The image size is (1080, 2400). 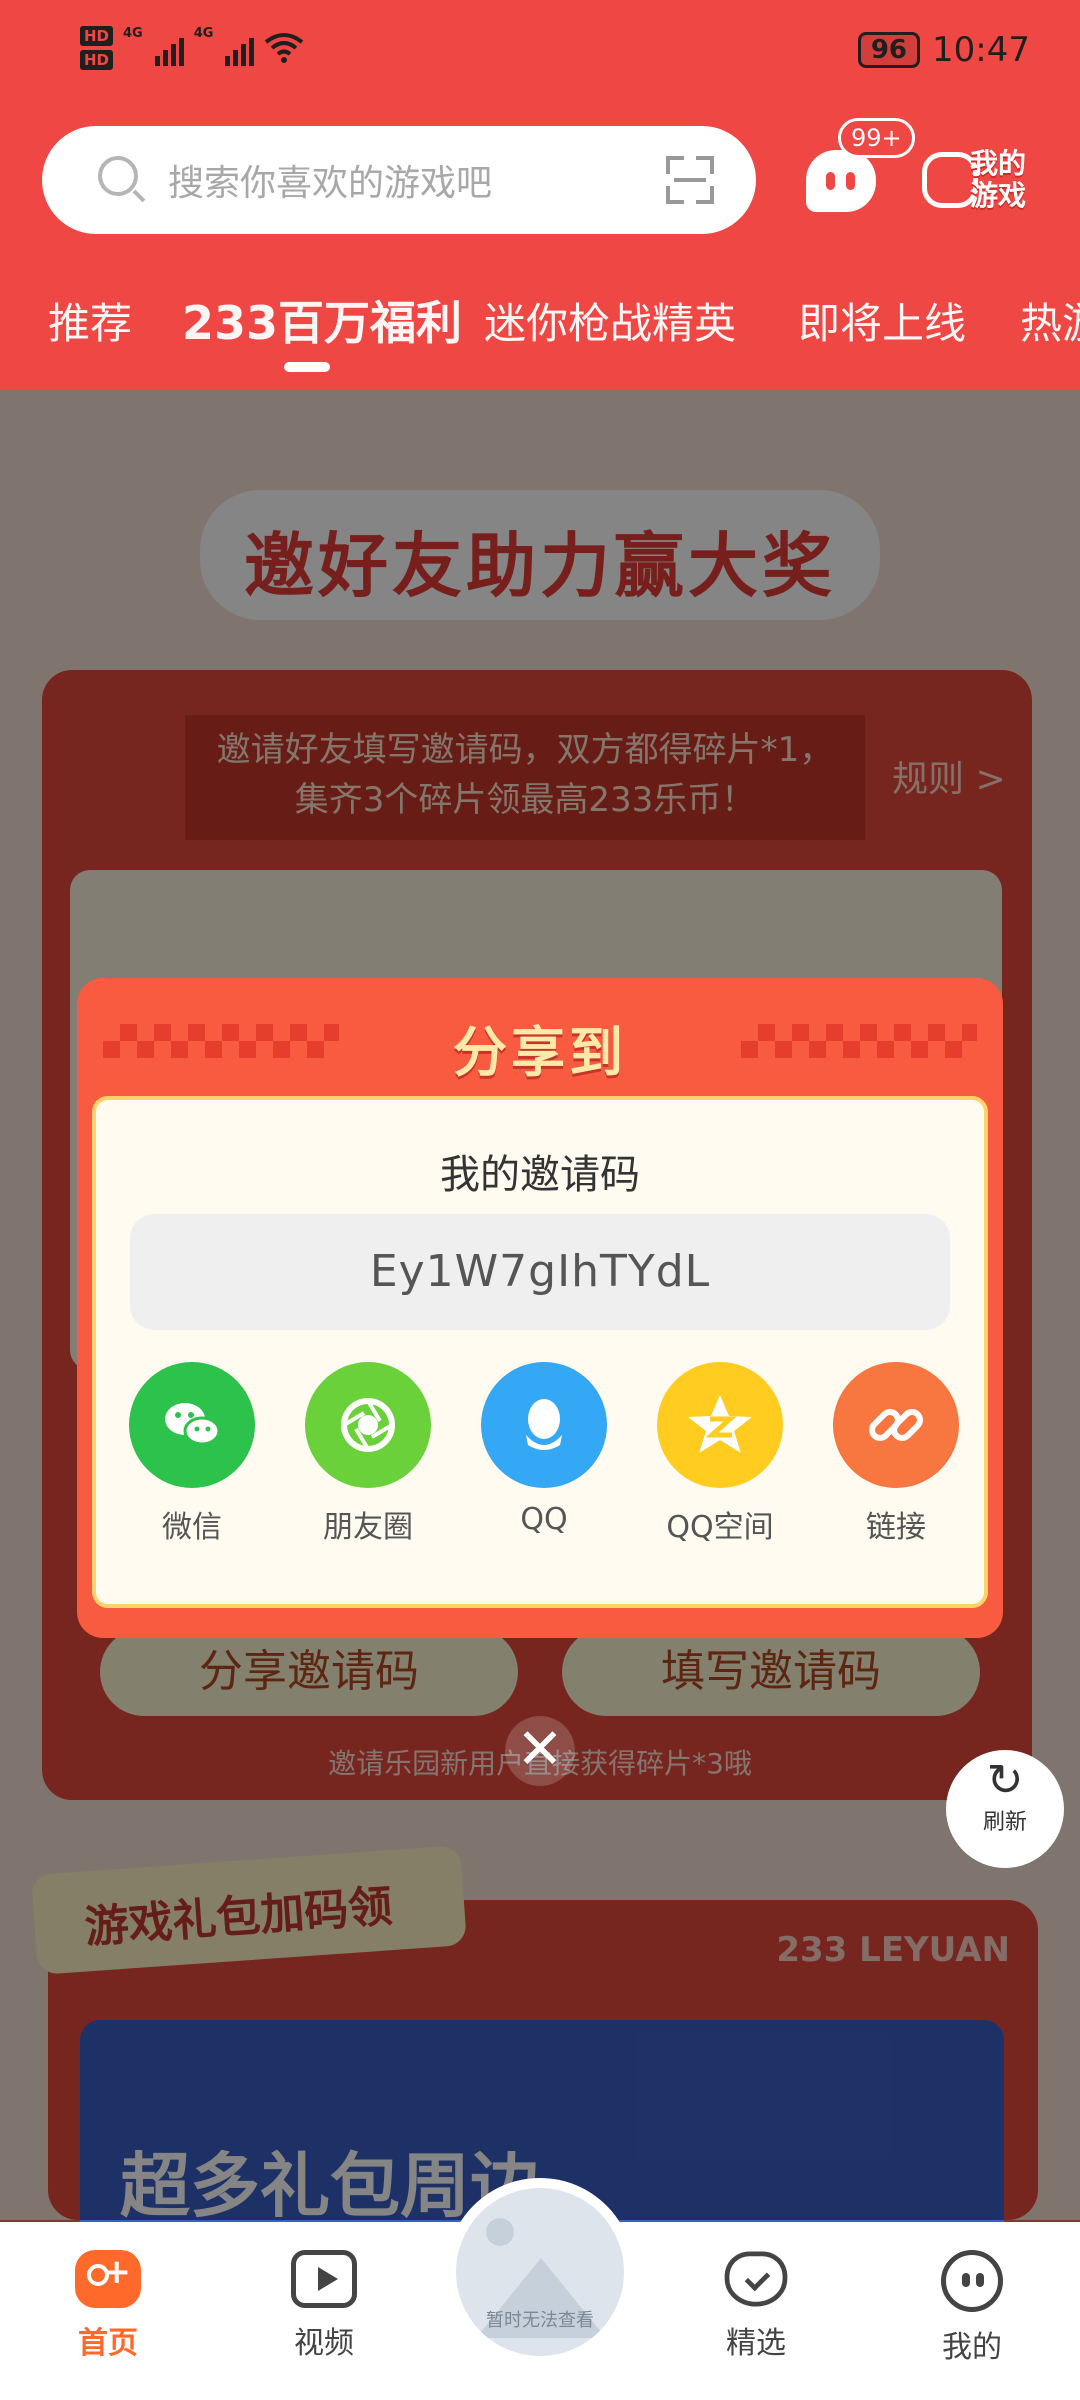 I want to click on share-qq-button: QQ, so click(x=544, y=1449).